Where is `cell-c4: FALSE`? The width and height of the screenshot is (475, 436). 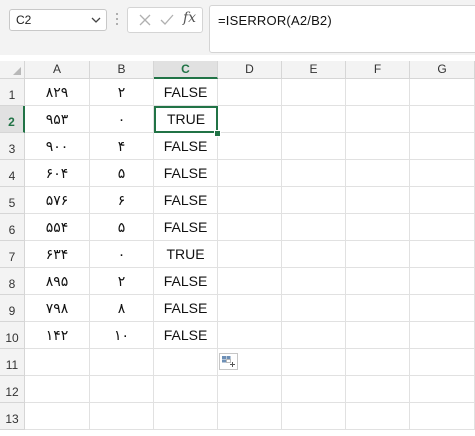 cell-c4: FALSE is located at coordinates (186, 173).